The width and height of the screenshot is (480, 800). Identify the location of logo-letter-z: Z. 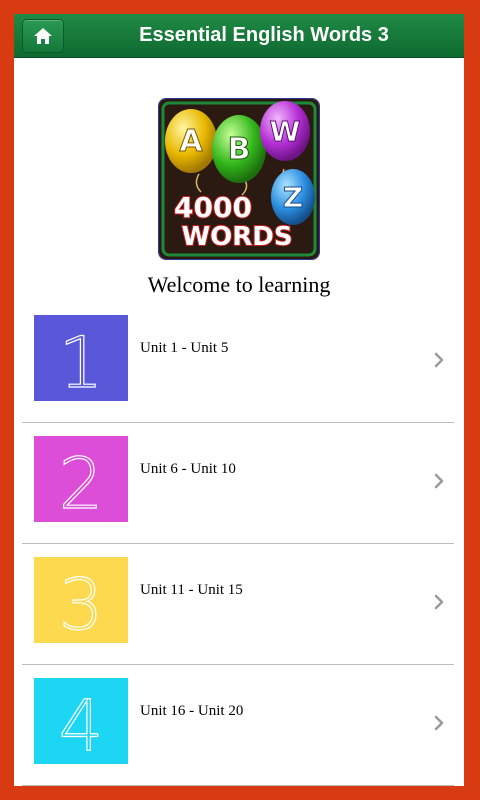
(293, 197).